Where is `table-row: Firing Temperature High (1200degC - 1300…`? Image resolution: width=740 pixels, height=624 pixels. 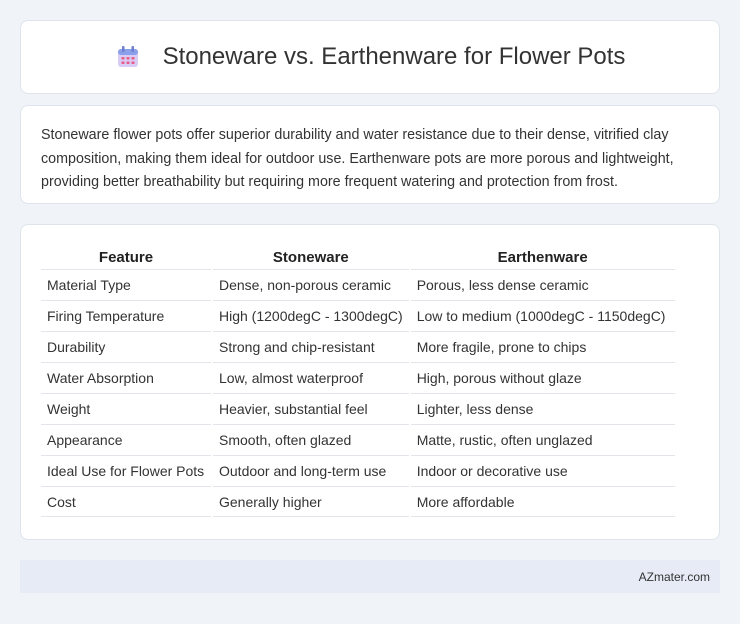 table-row: Firing Temperature High (1200degC - 1300… is located at coordinates (358, 315).